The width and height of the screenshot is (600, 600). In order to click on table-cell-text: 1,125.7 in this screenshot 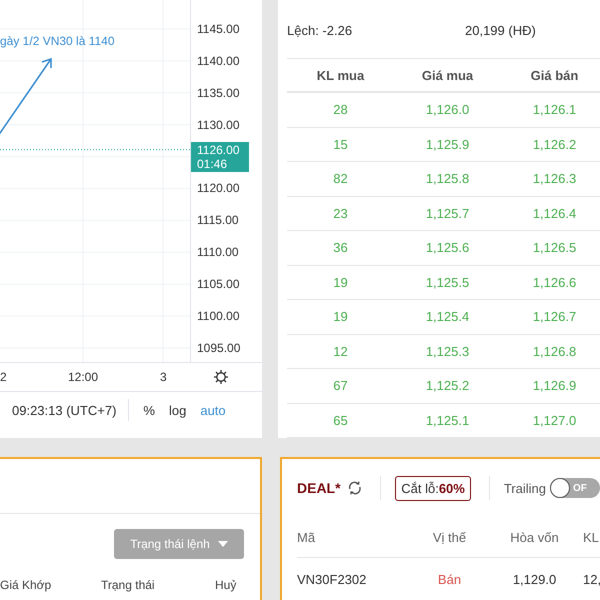, I will do `click(447, 213)`.